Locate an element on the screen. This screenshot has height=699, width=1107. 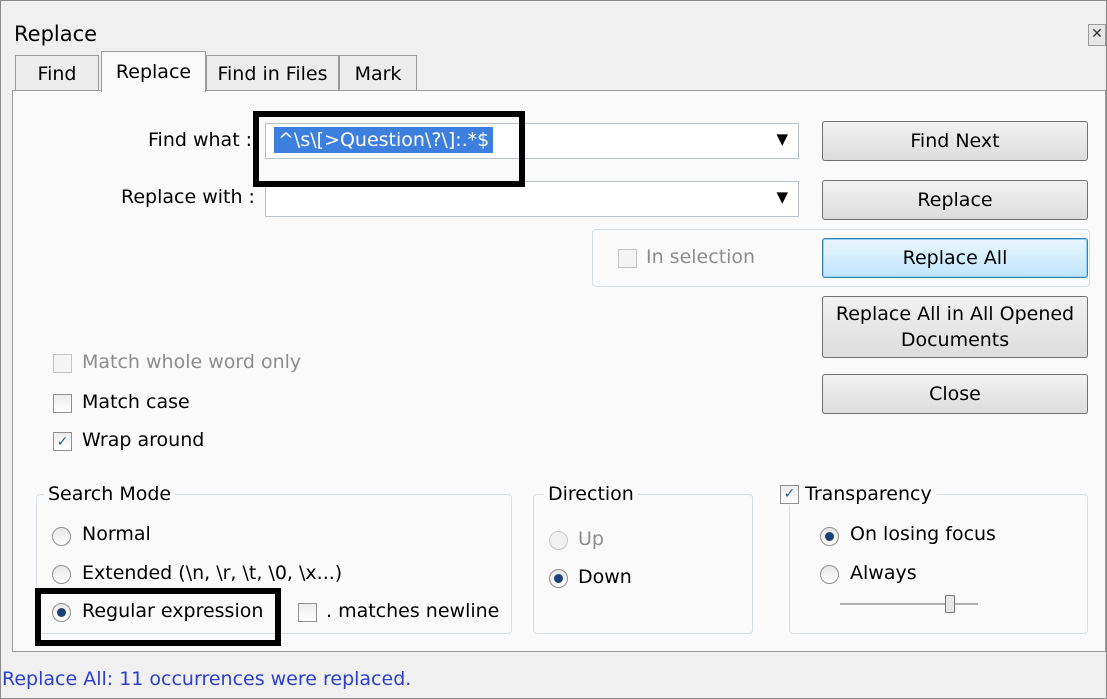
match-case-label: Match case is located at coordinates (136, 402).